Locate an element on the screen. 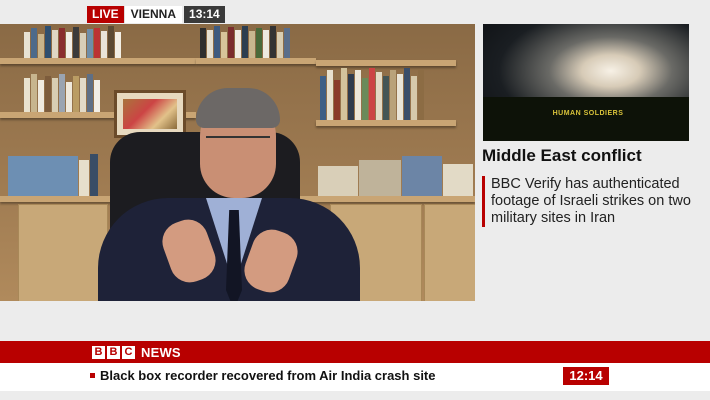  bbc-logo-block: C is located at coordinates (128, 352).